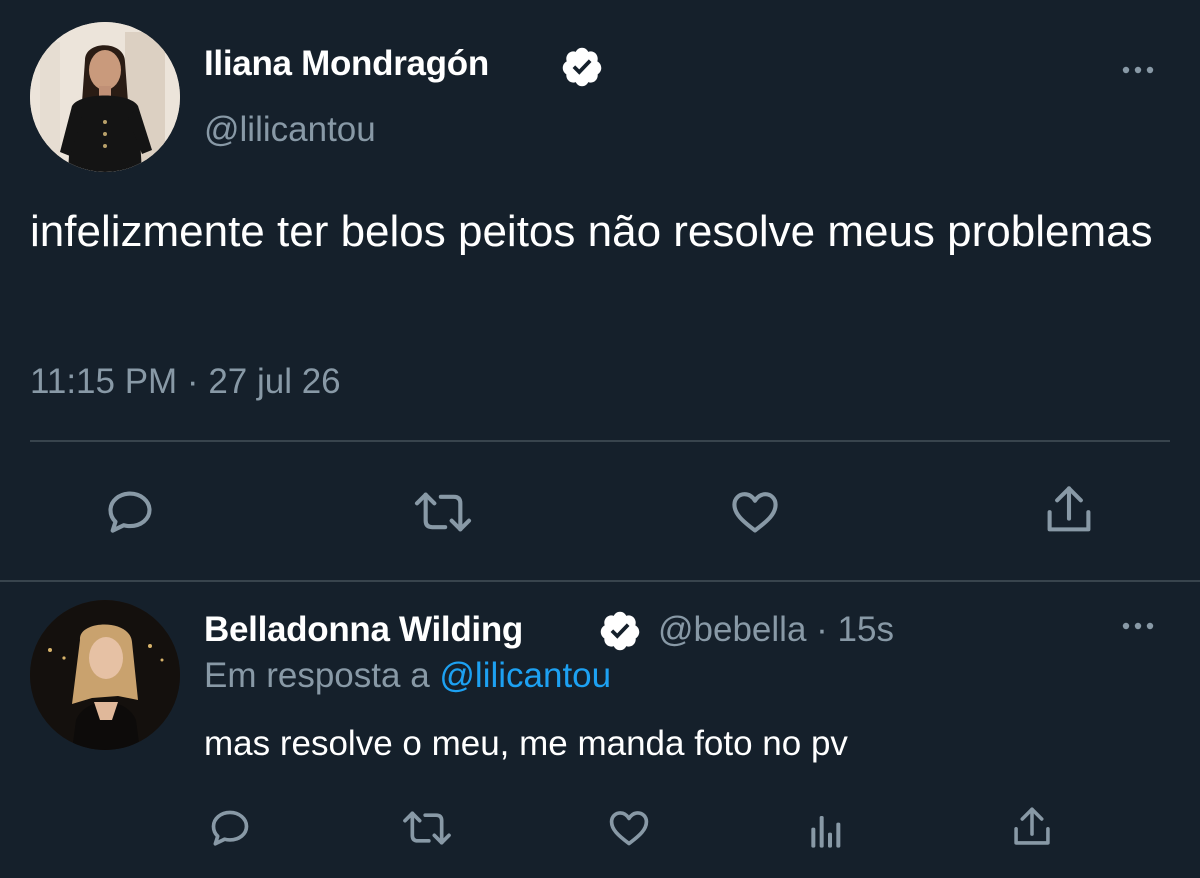 Image resolution: width=1200 pixels, height=878 pixels. What do you see at coordinates (185, 382) in the screenshot?
I see `tweet-timestamp: 11:15 PM · 27 jul 26` at bounding box center [185, 382].